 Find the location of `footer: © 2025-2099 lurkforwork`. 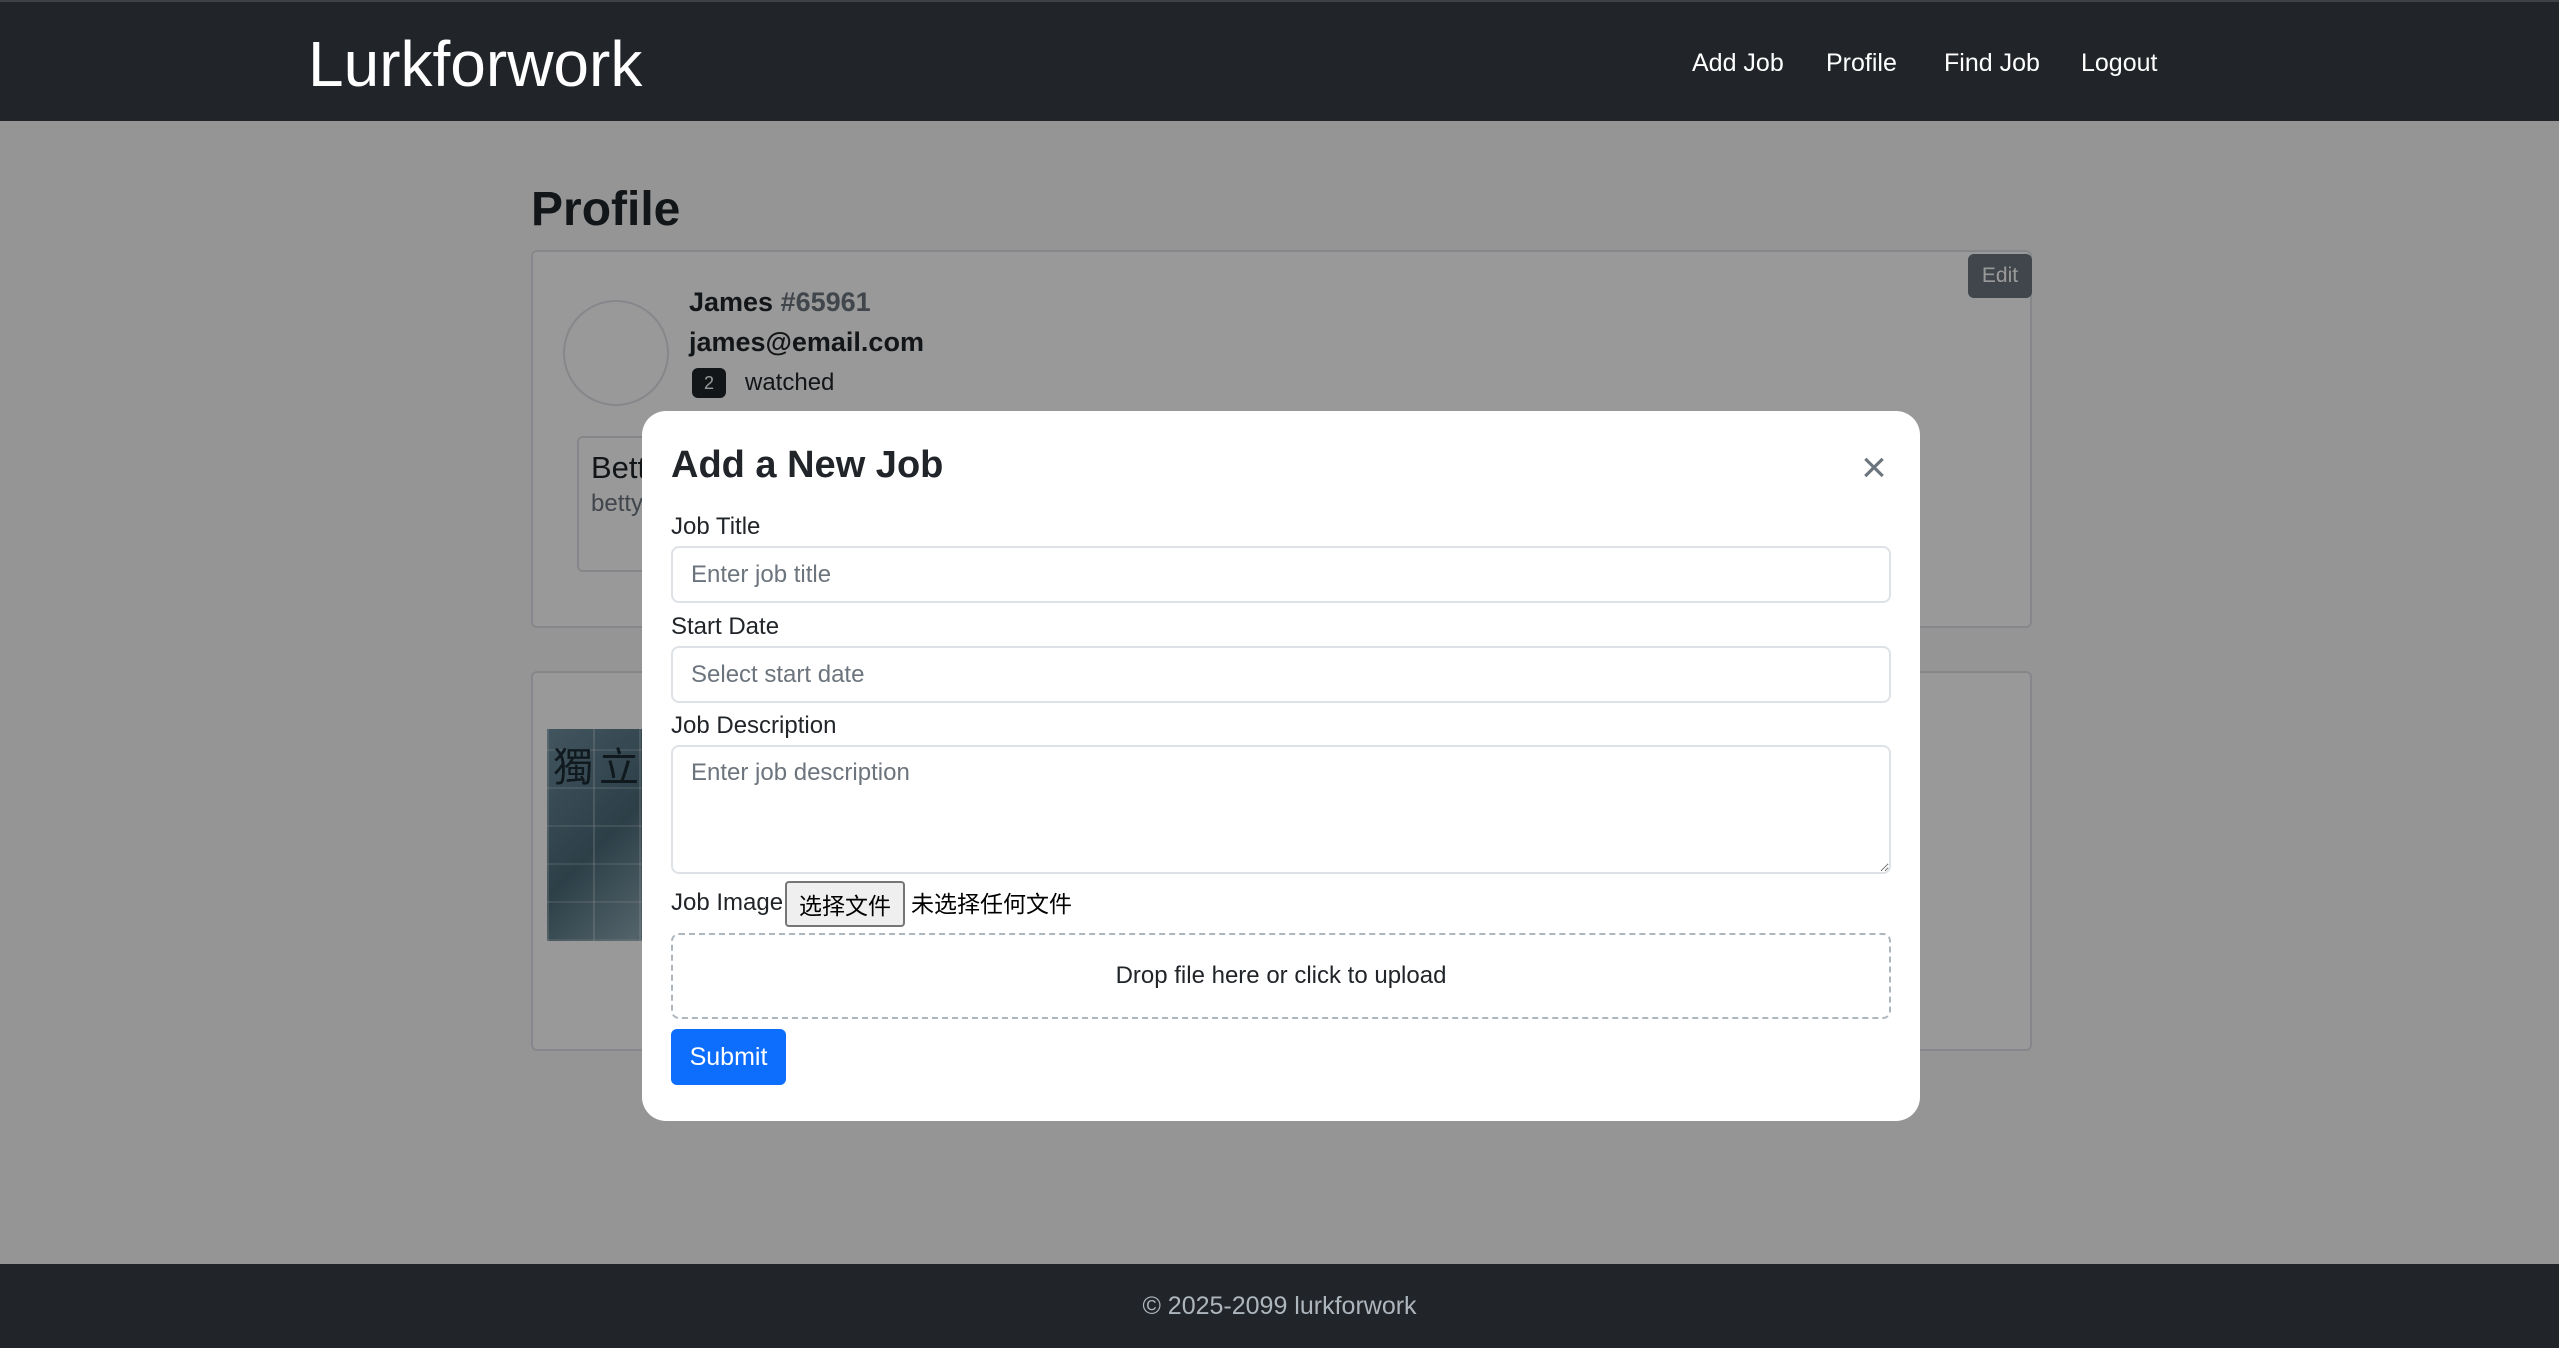

footer: © 2025-2099 lurkforwork is located at coordinates (1279, 1306).